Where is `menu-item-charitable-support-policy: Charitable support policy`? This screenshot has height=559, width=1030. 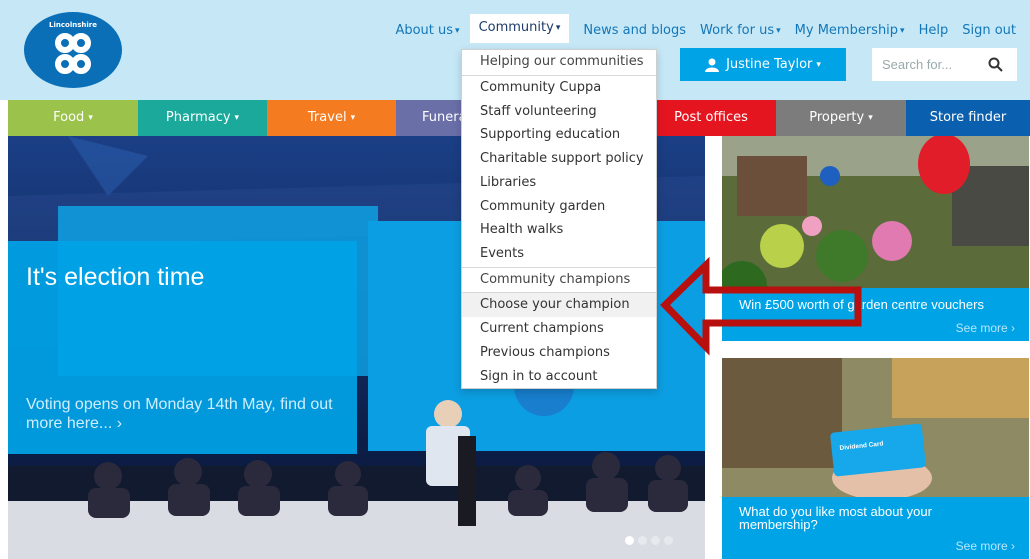 menu-item-charitable-support-policy: Charitable support policy is located at coordinates (559, 159).